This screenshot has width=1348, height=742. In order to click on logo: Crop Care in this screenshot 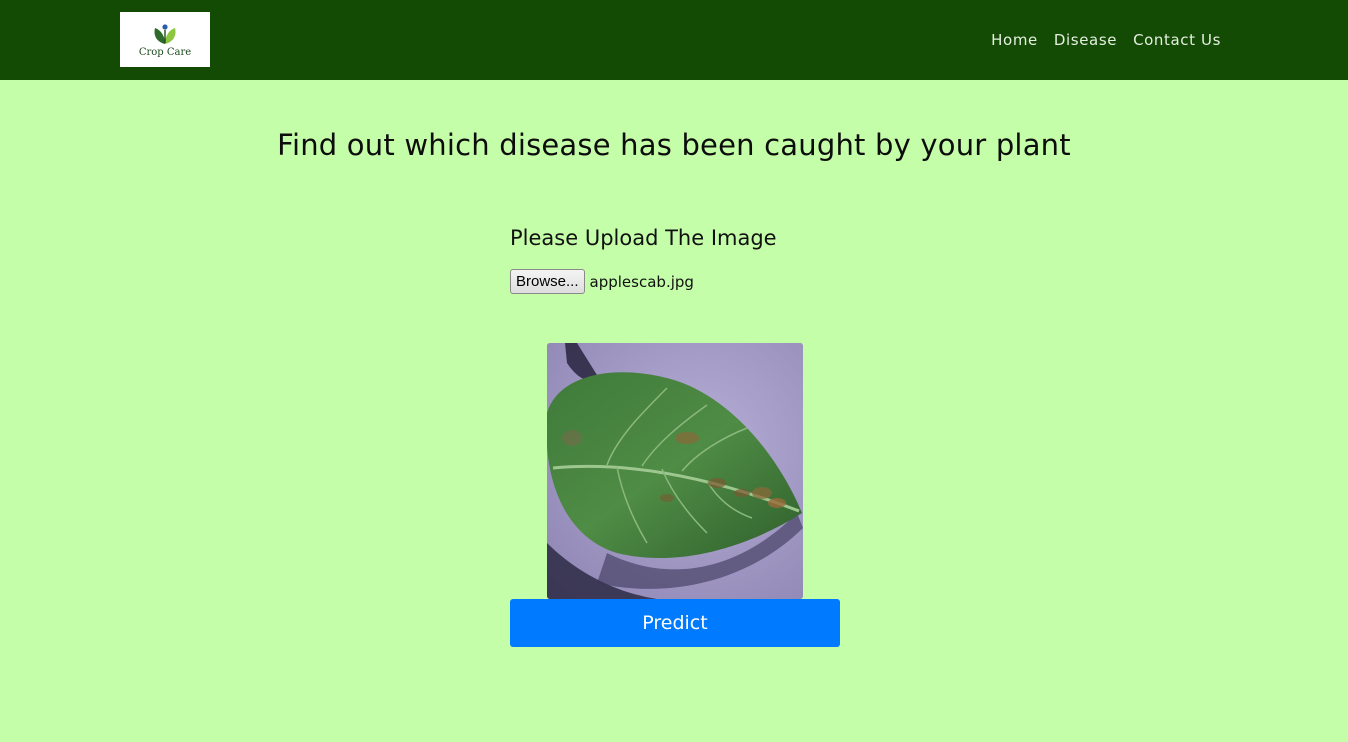, I will do `click(165, 39)`.